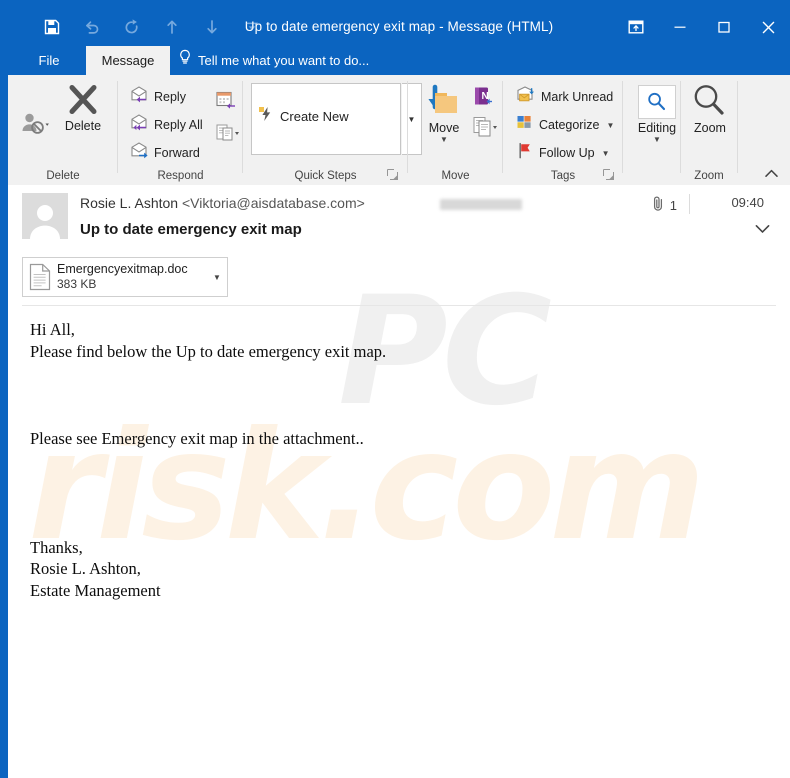 Image resolution: width=790 pixels, height=778 pixels. Describe the element at coordinates (170, 97) in the screenshot. I see `reply-label: Reply` at that location.